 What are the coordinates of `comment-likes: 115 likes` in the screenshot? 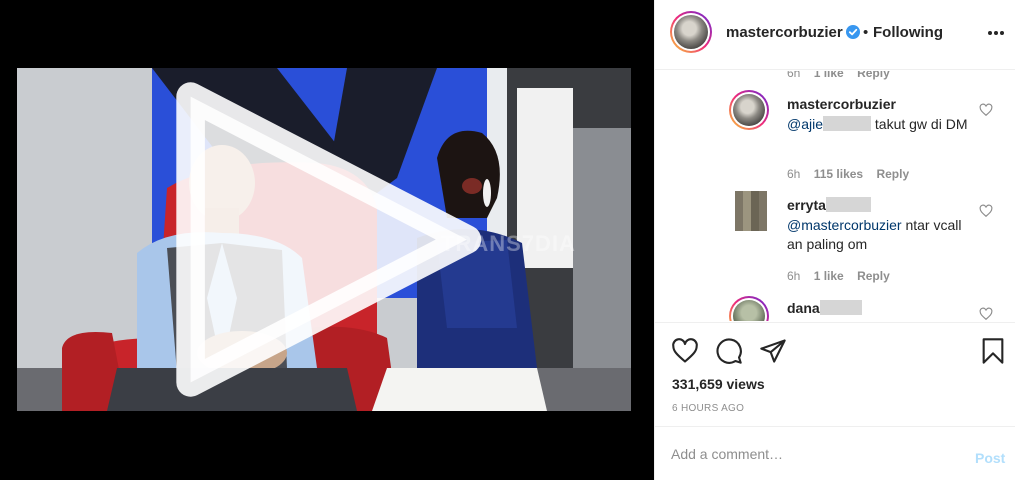 It's located at (838, 174).